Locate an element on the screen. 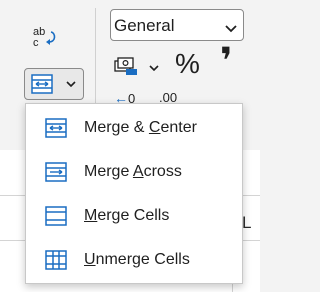 The image size is (320, 292). comma-style-button: ❜ is located at coordinates (226, 61).